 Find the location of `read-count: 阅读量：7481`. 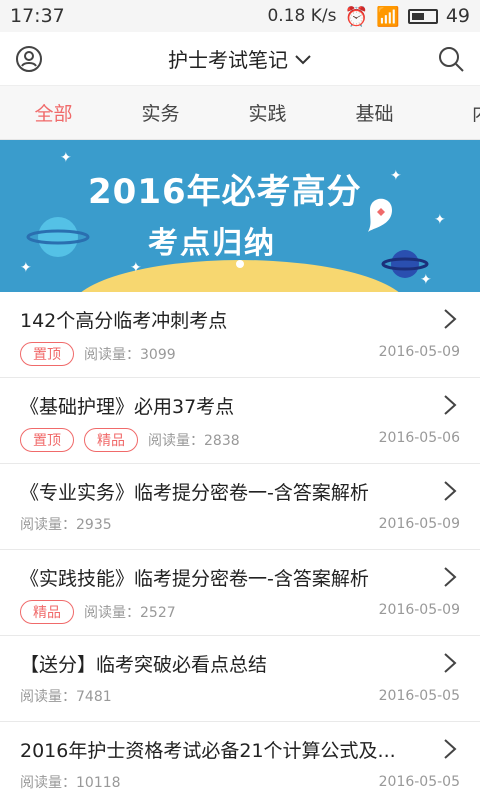

read-count: 阅读量：7481 is located at coordinates (66, 697).